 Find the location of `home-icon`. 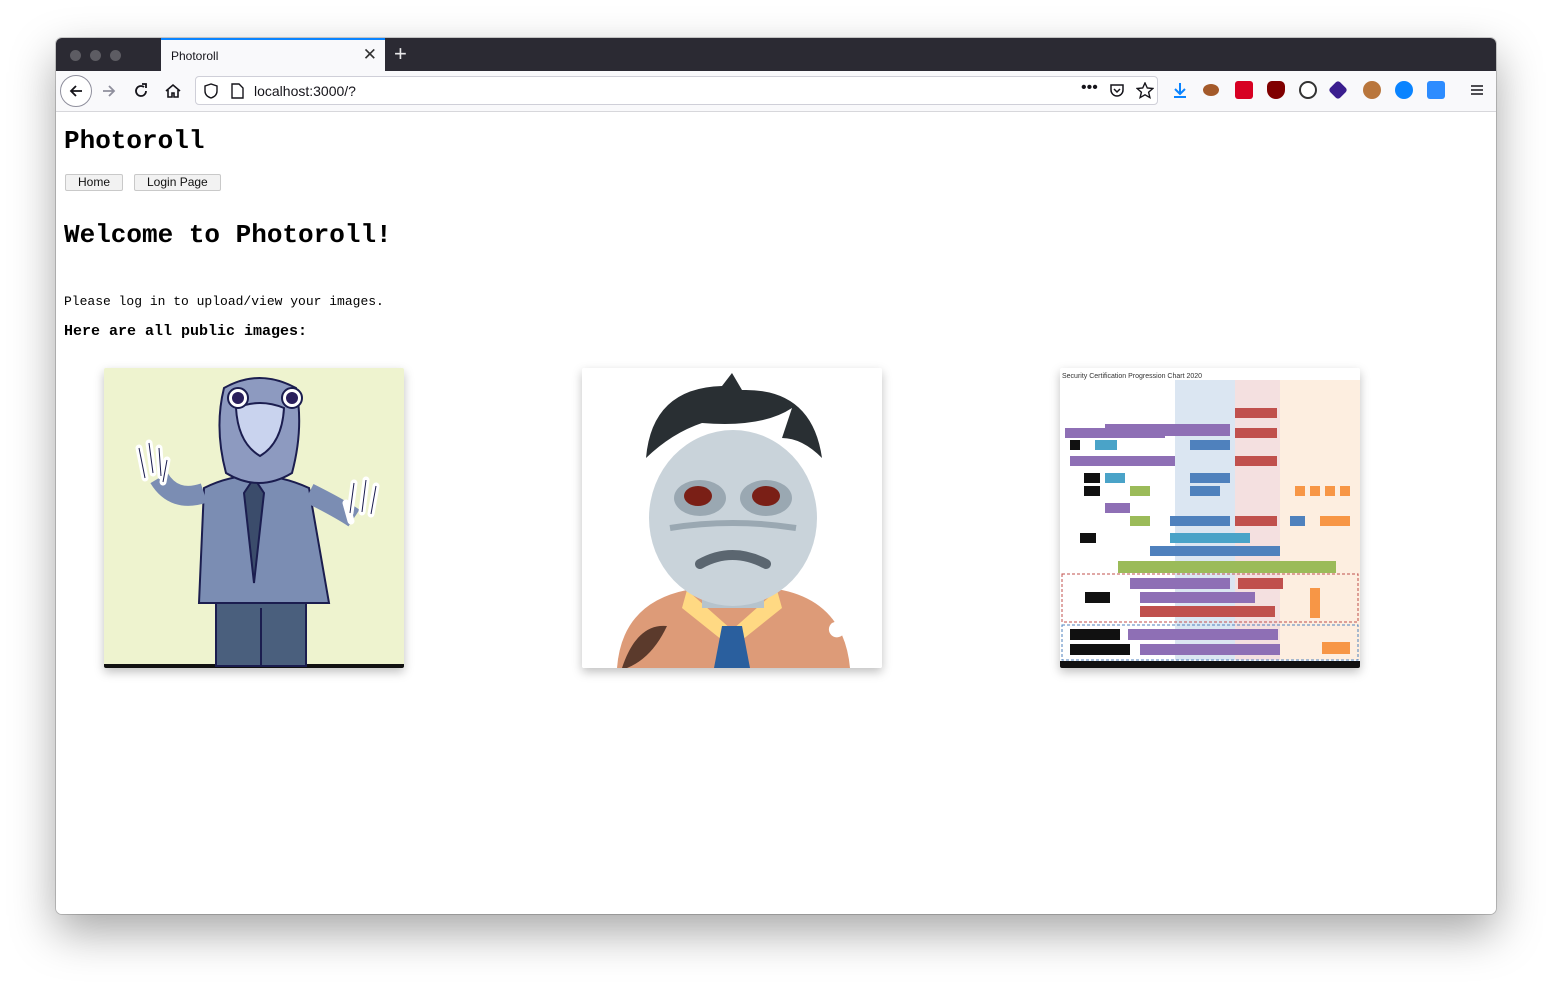

home-icon is located at coordinates (173, 90).